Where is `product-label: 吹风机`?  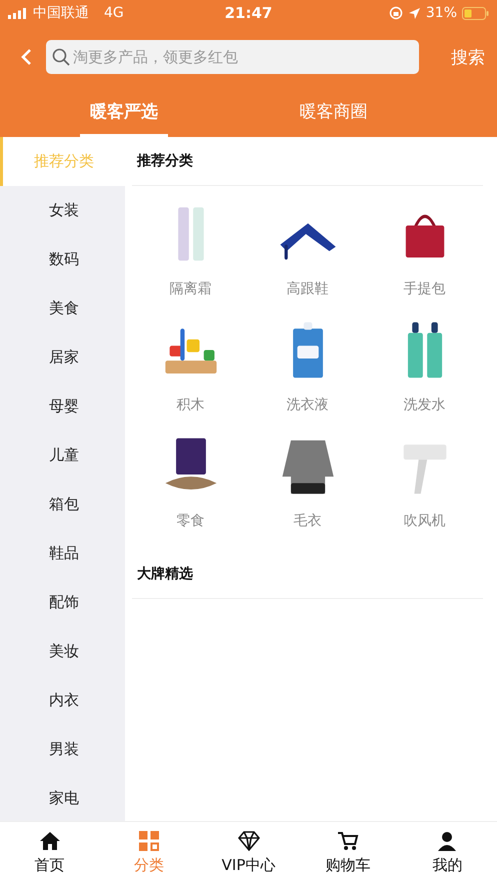 product-label: 吹风机 is located at coordinates (425, 521).